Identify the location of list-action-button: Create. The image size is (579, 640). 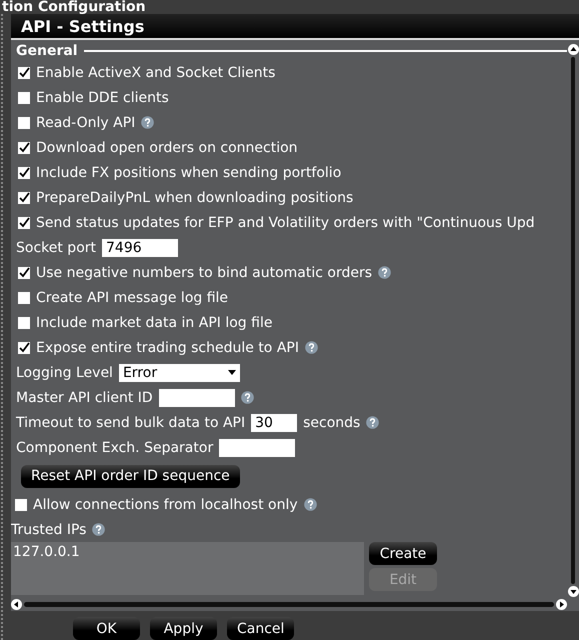
(403, 553).